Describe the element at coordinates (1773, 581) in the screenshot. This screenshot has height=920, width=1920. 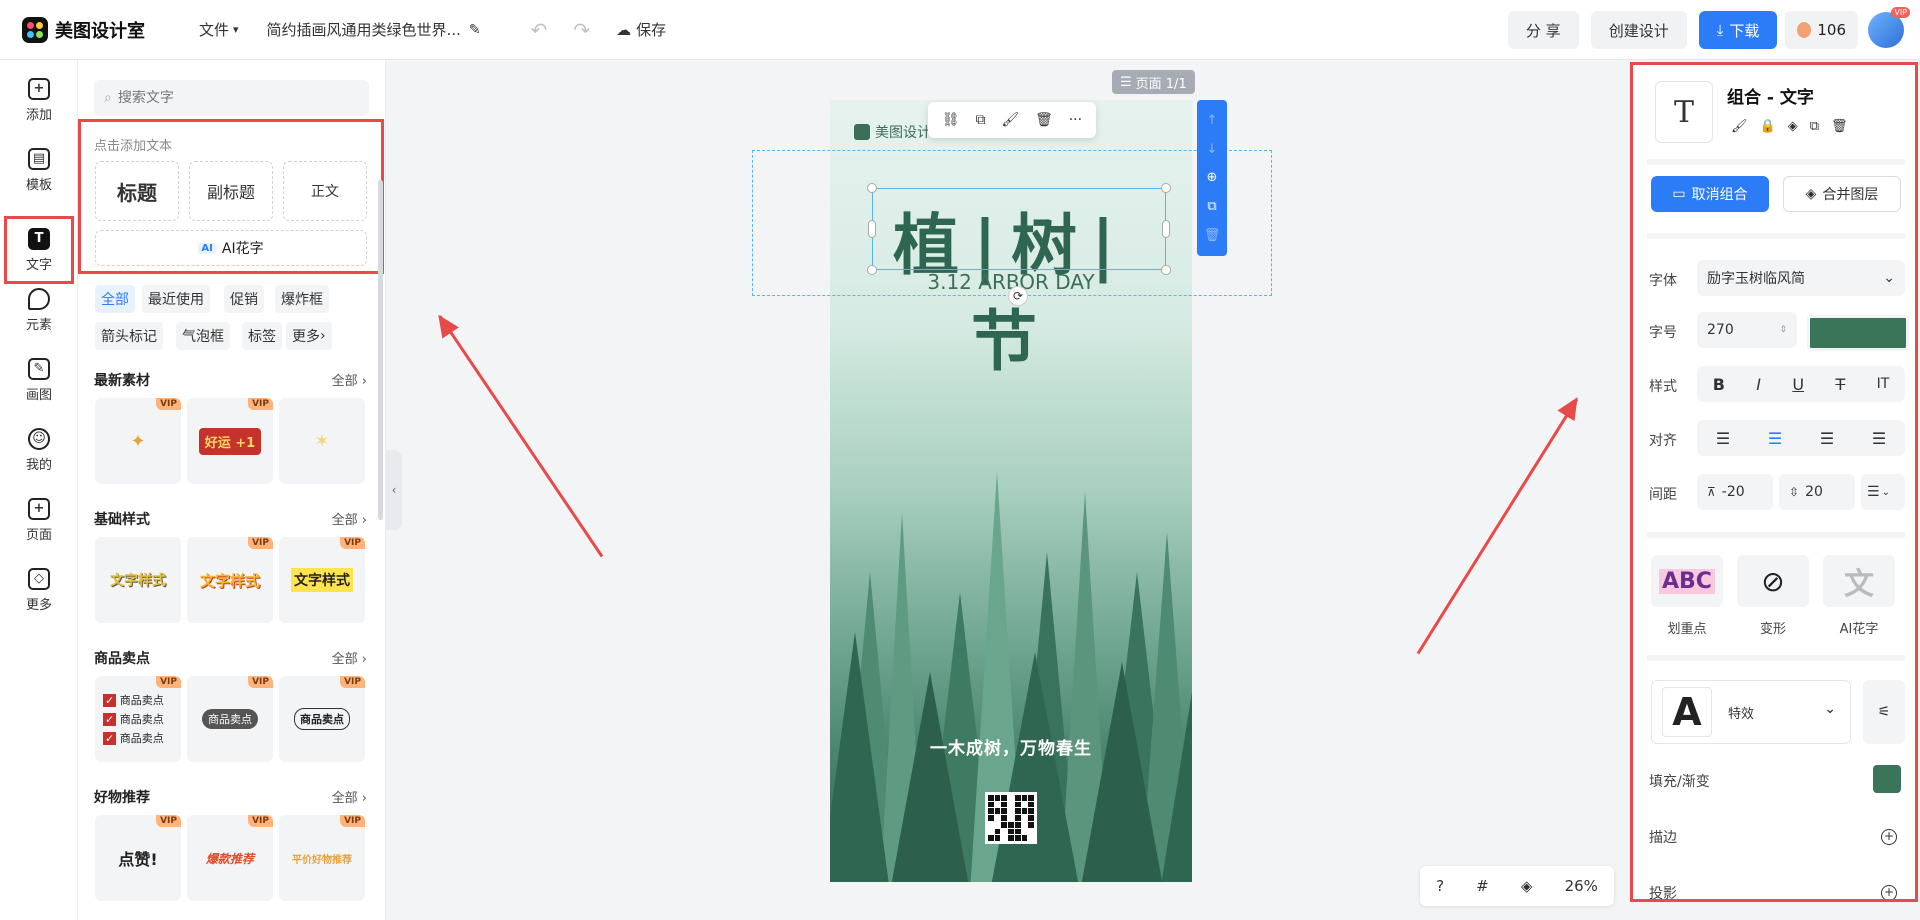
I see `transform-card: ⊘` at that location.